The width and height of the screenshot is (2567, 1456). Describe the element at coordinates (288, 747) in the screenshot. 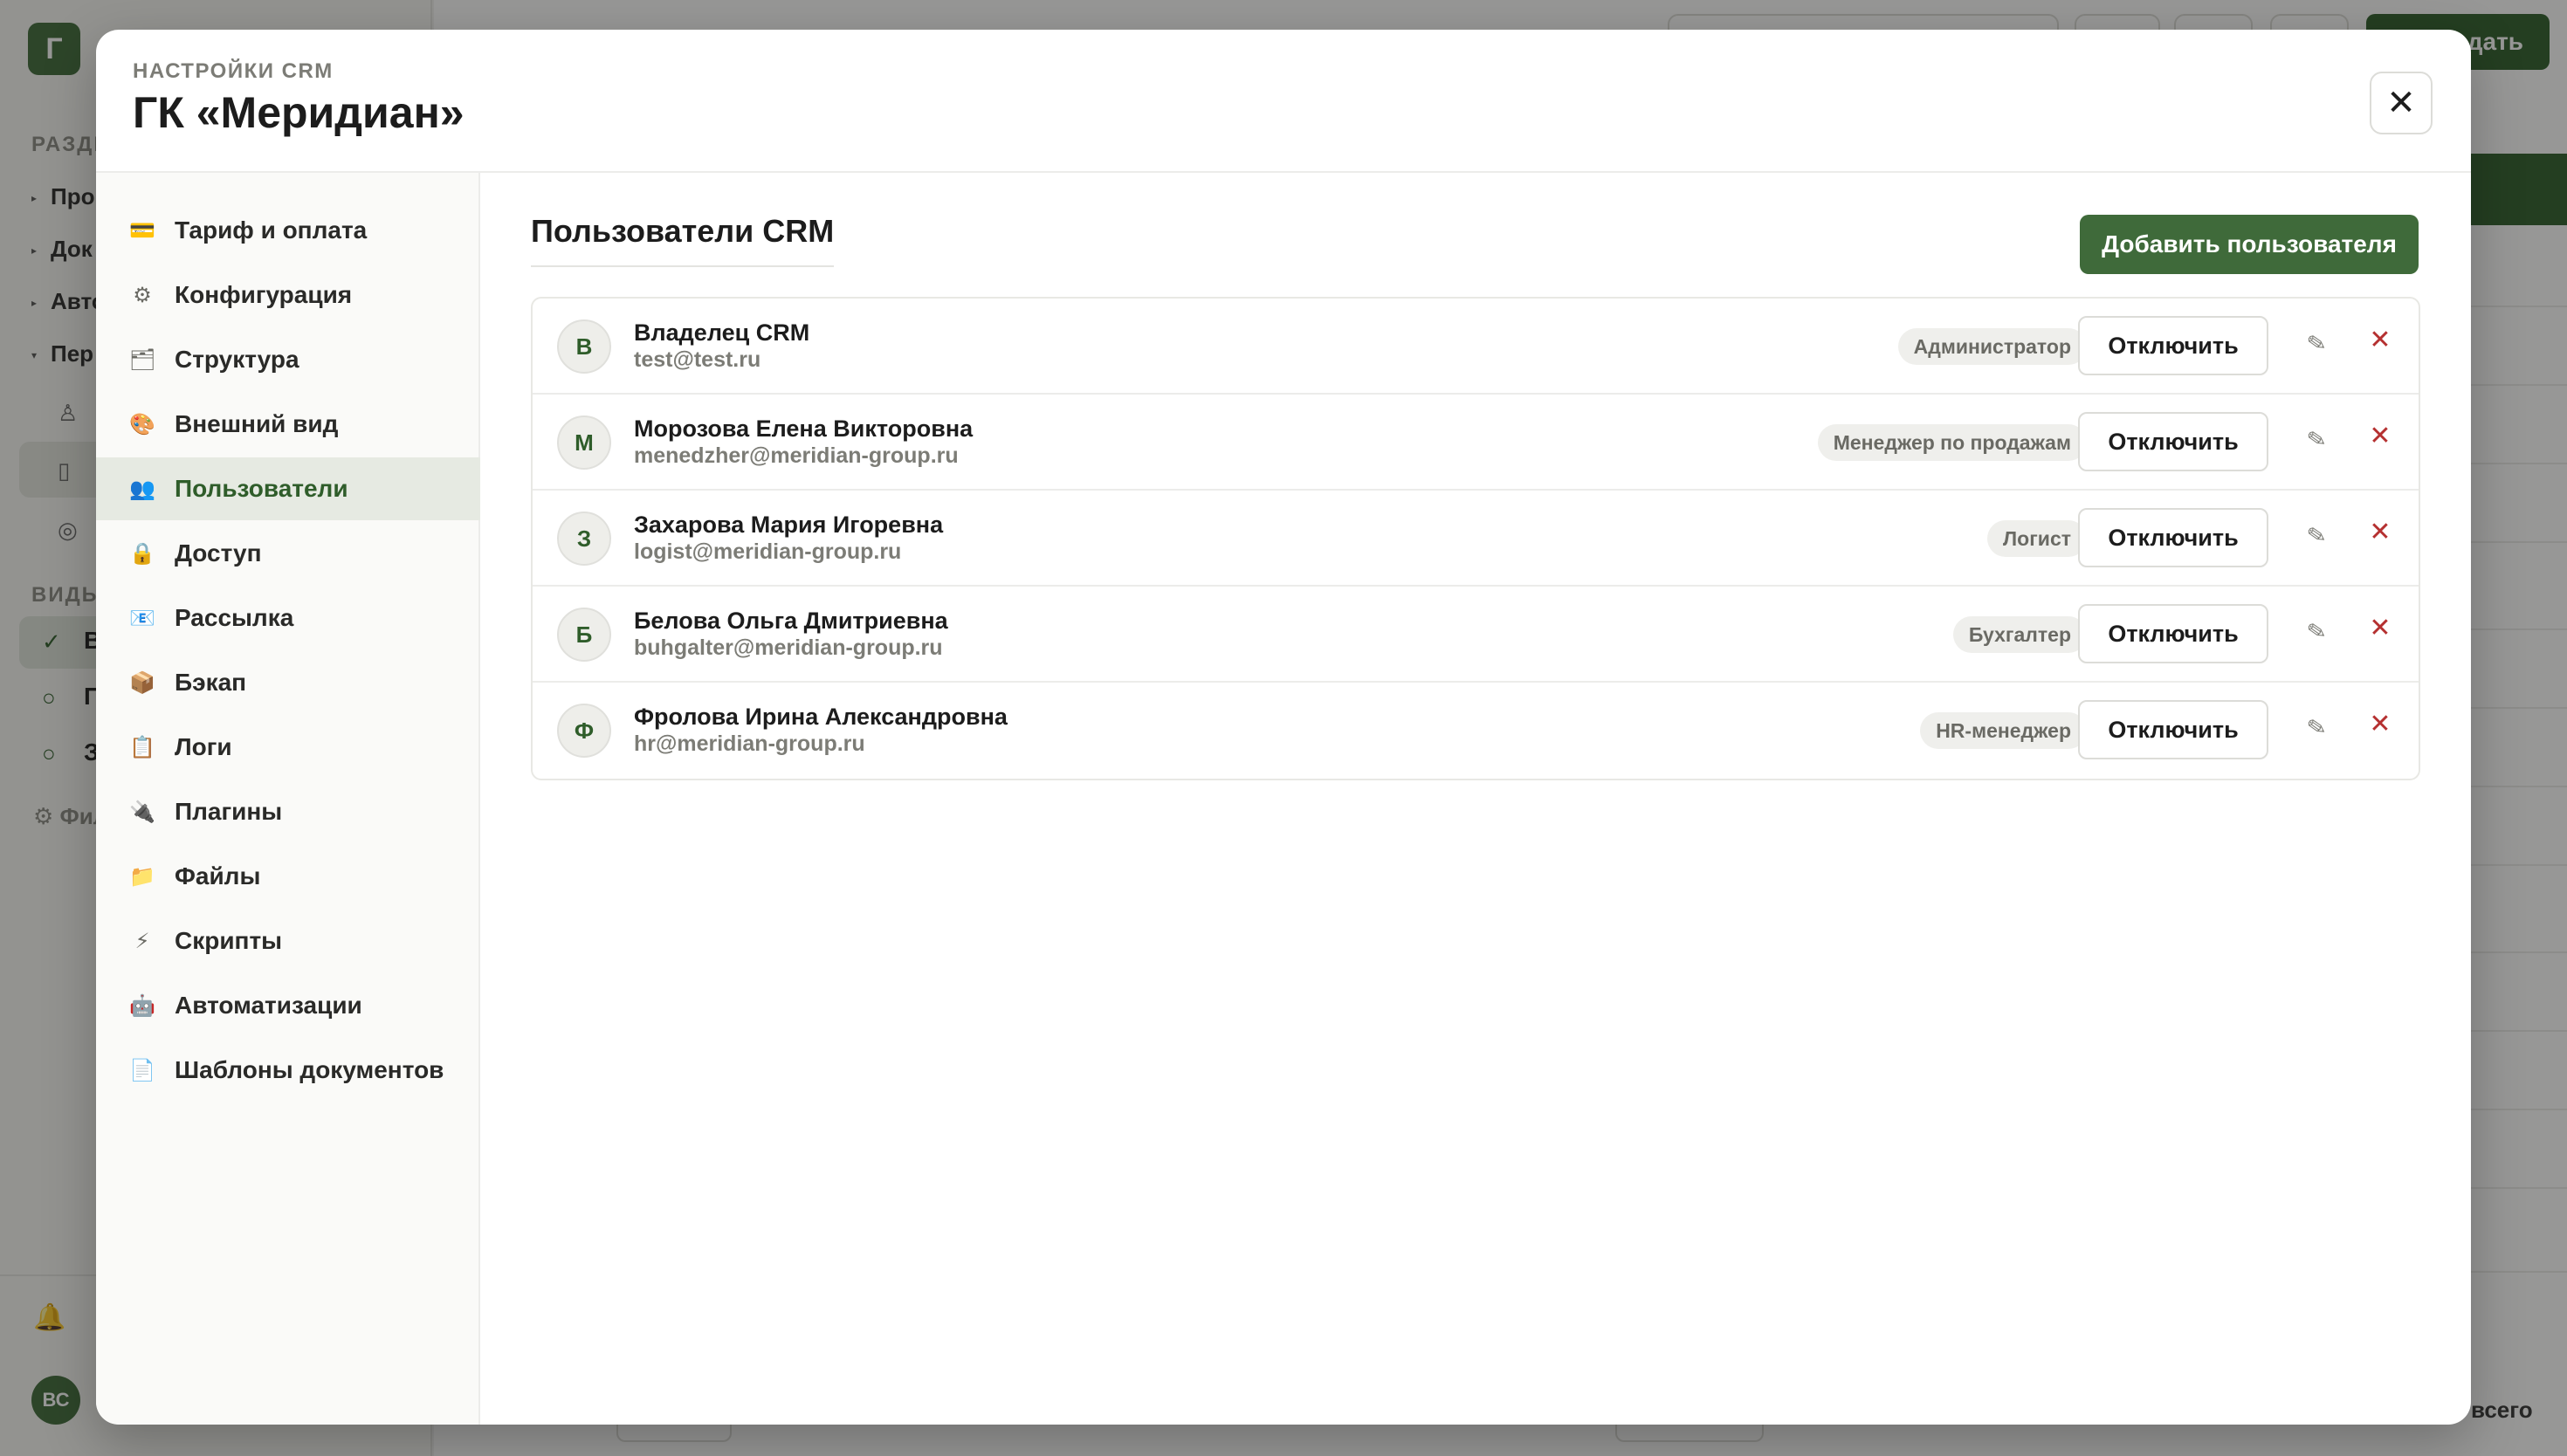

I see `nav-item-logs: 📋 Логи` at that location.